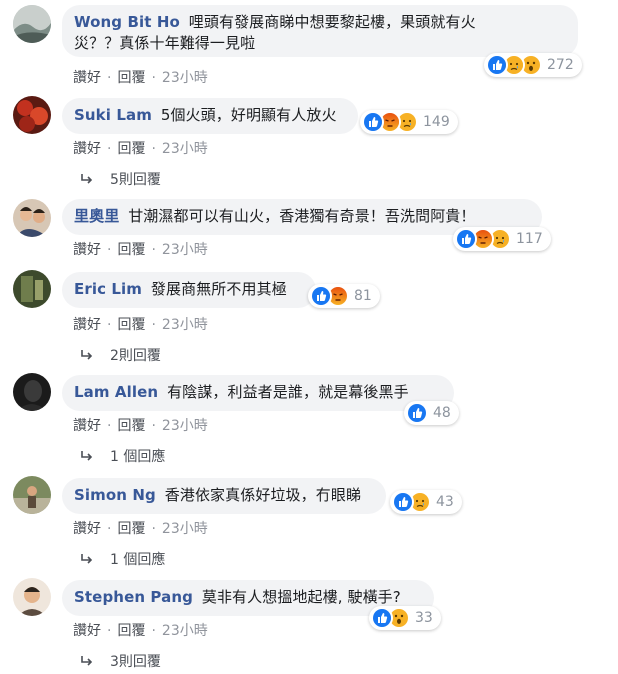 This screenshot has height=674, width=618. I want to click on reaction-count: 81, so click(363, 296).